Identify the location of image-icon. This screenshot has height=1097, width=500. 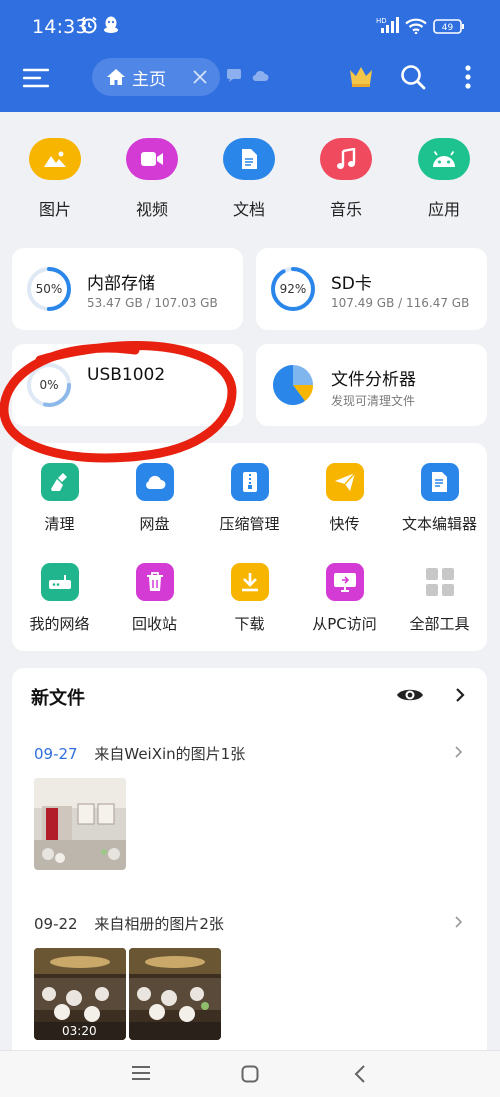
(55, 159).